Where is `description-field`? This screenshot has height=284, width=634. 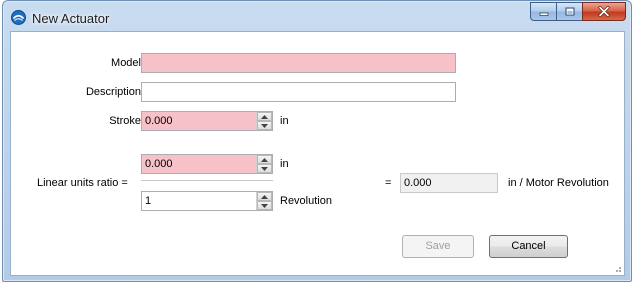
description-field is located at coordinates (298, 92).